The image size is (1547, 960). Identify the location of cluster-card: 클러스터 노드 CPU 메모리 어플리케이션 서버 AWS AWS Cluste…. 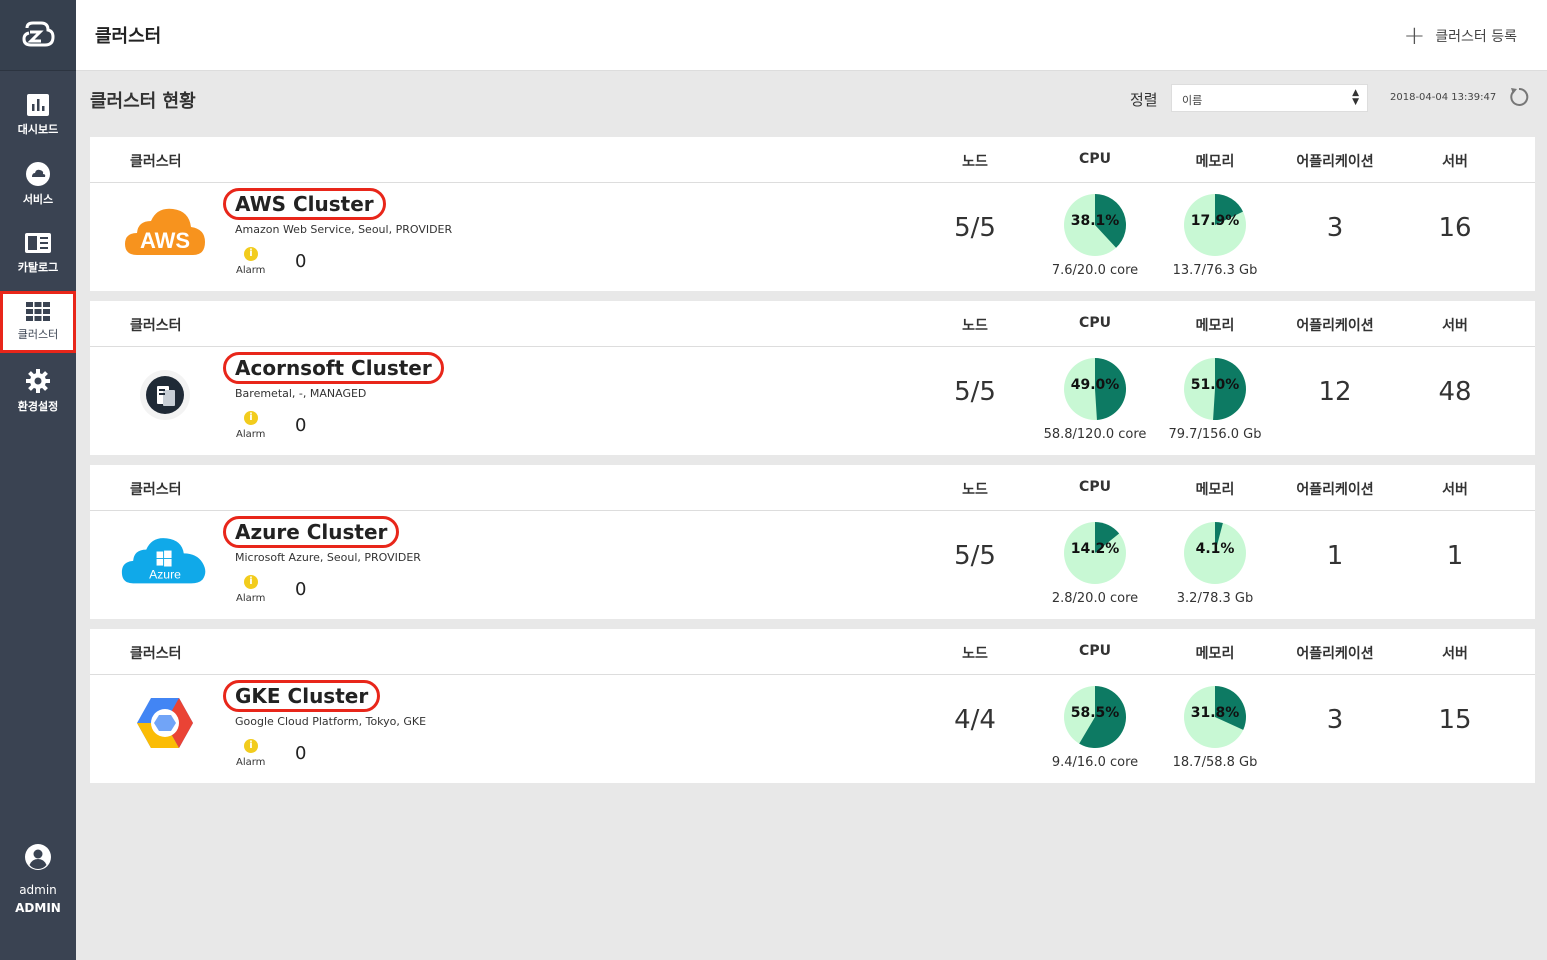
(812, 214).